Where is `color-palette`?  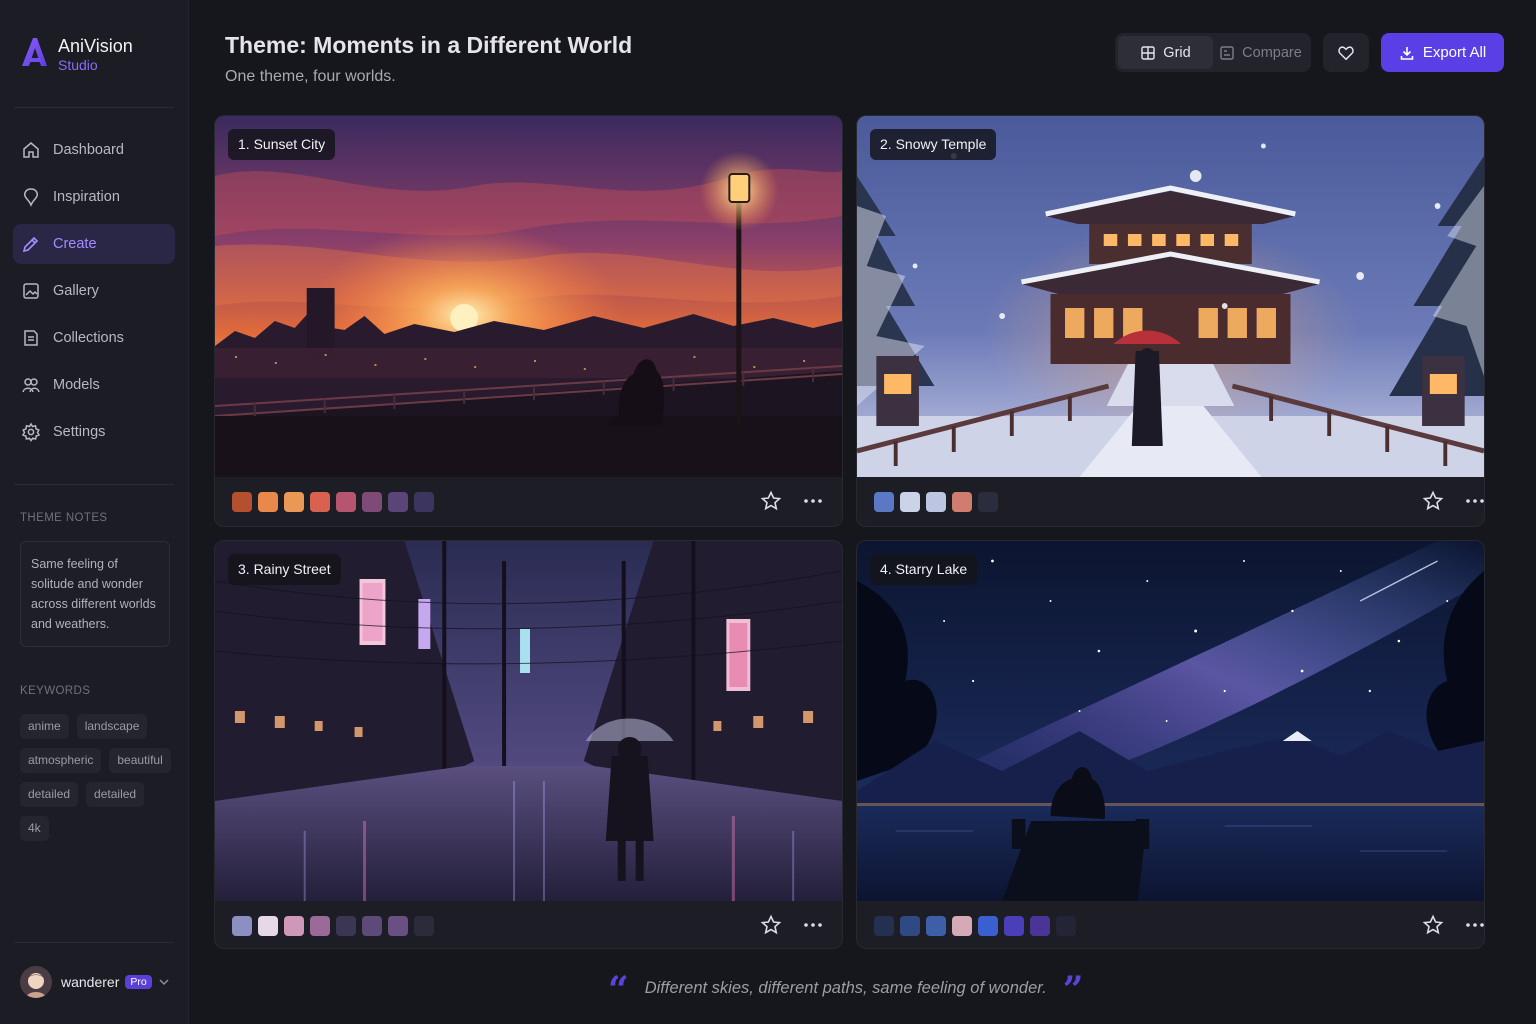 color-palette is located at coordinates (333, 502).